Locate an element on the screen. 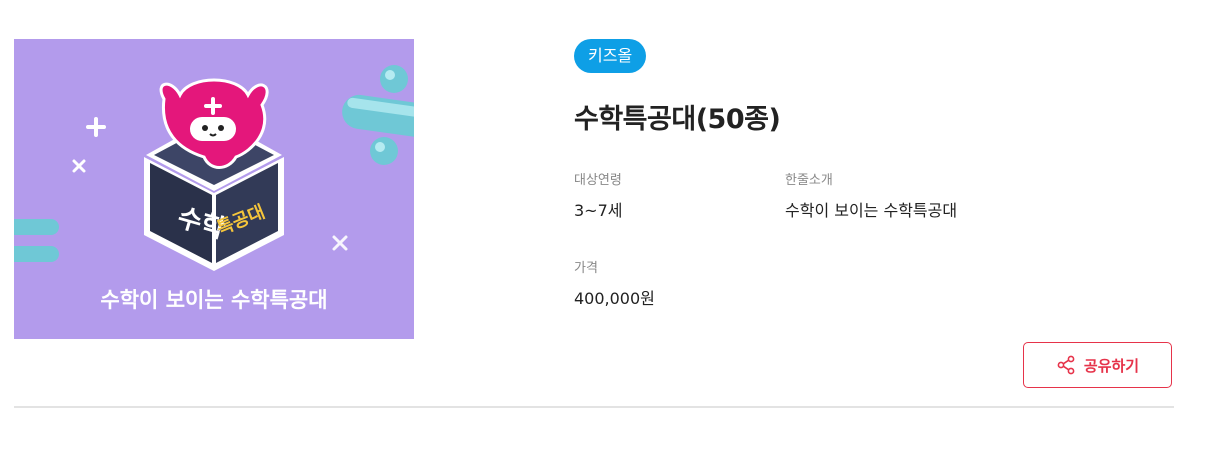  price-label: 가격 is located at coordinates (586, 268).